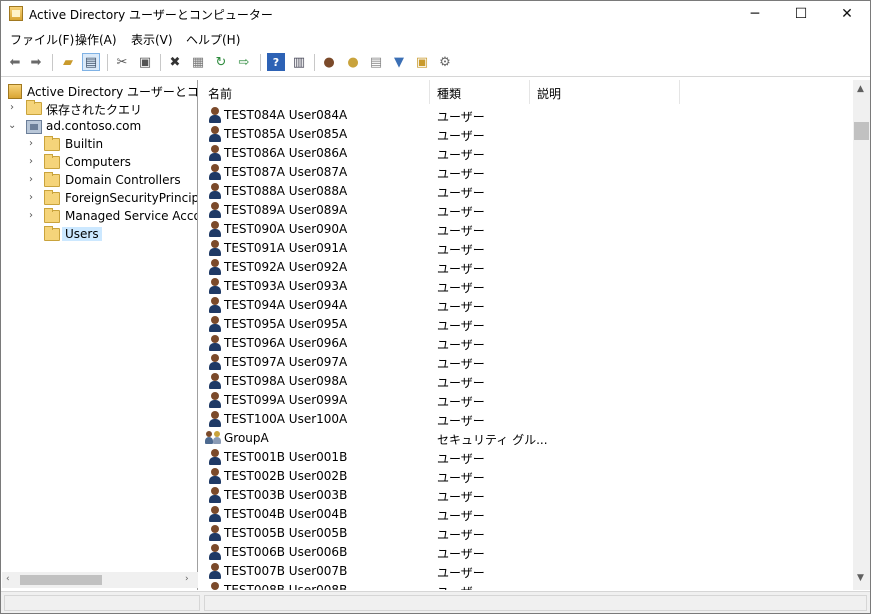  I want to click on cell-name: TEST099A User099A, so click(286, 400).